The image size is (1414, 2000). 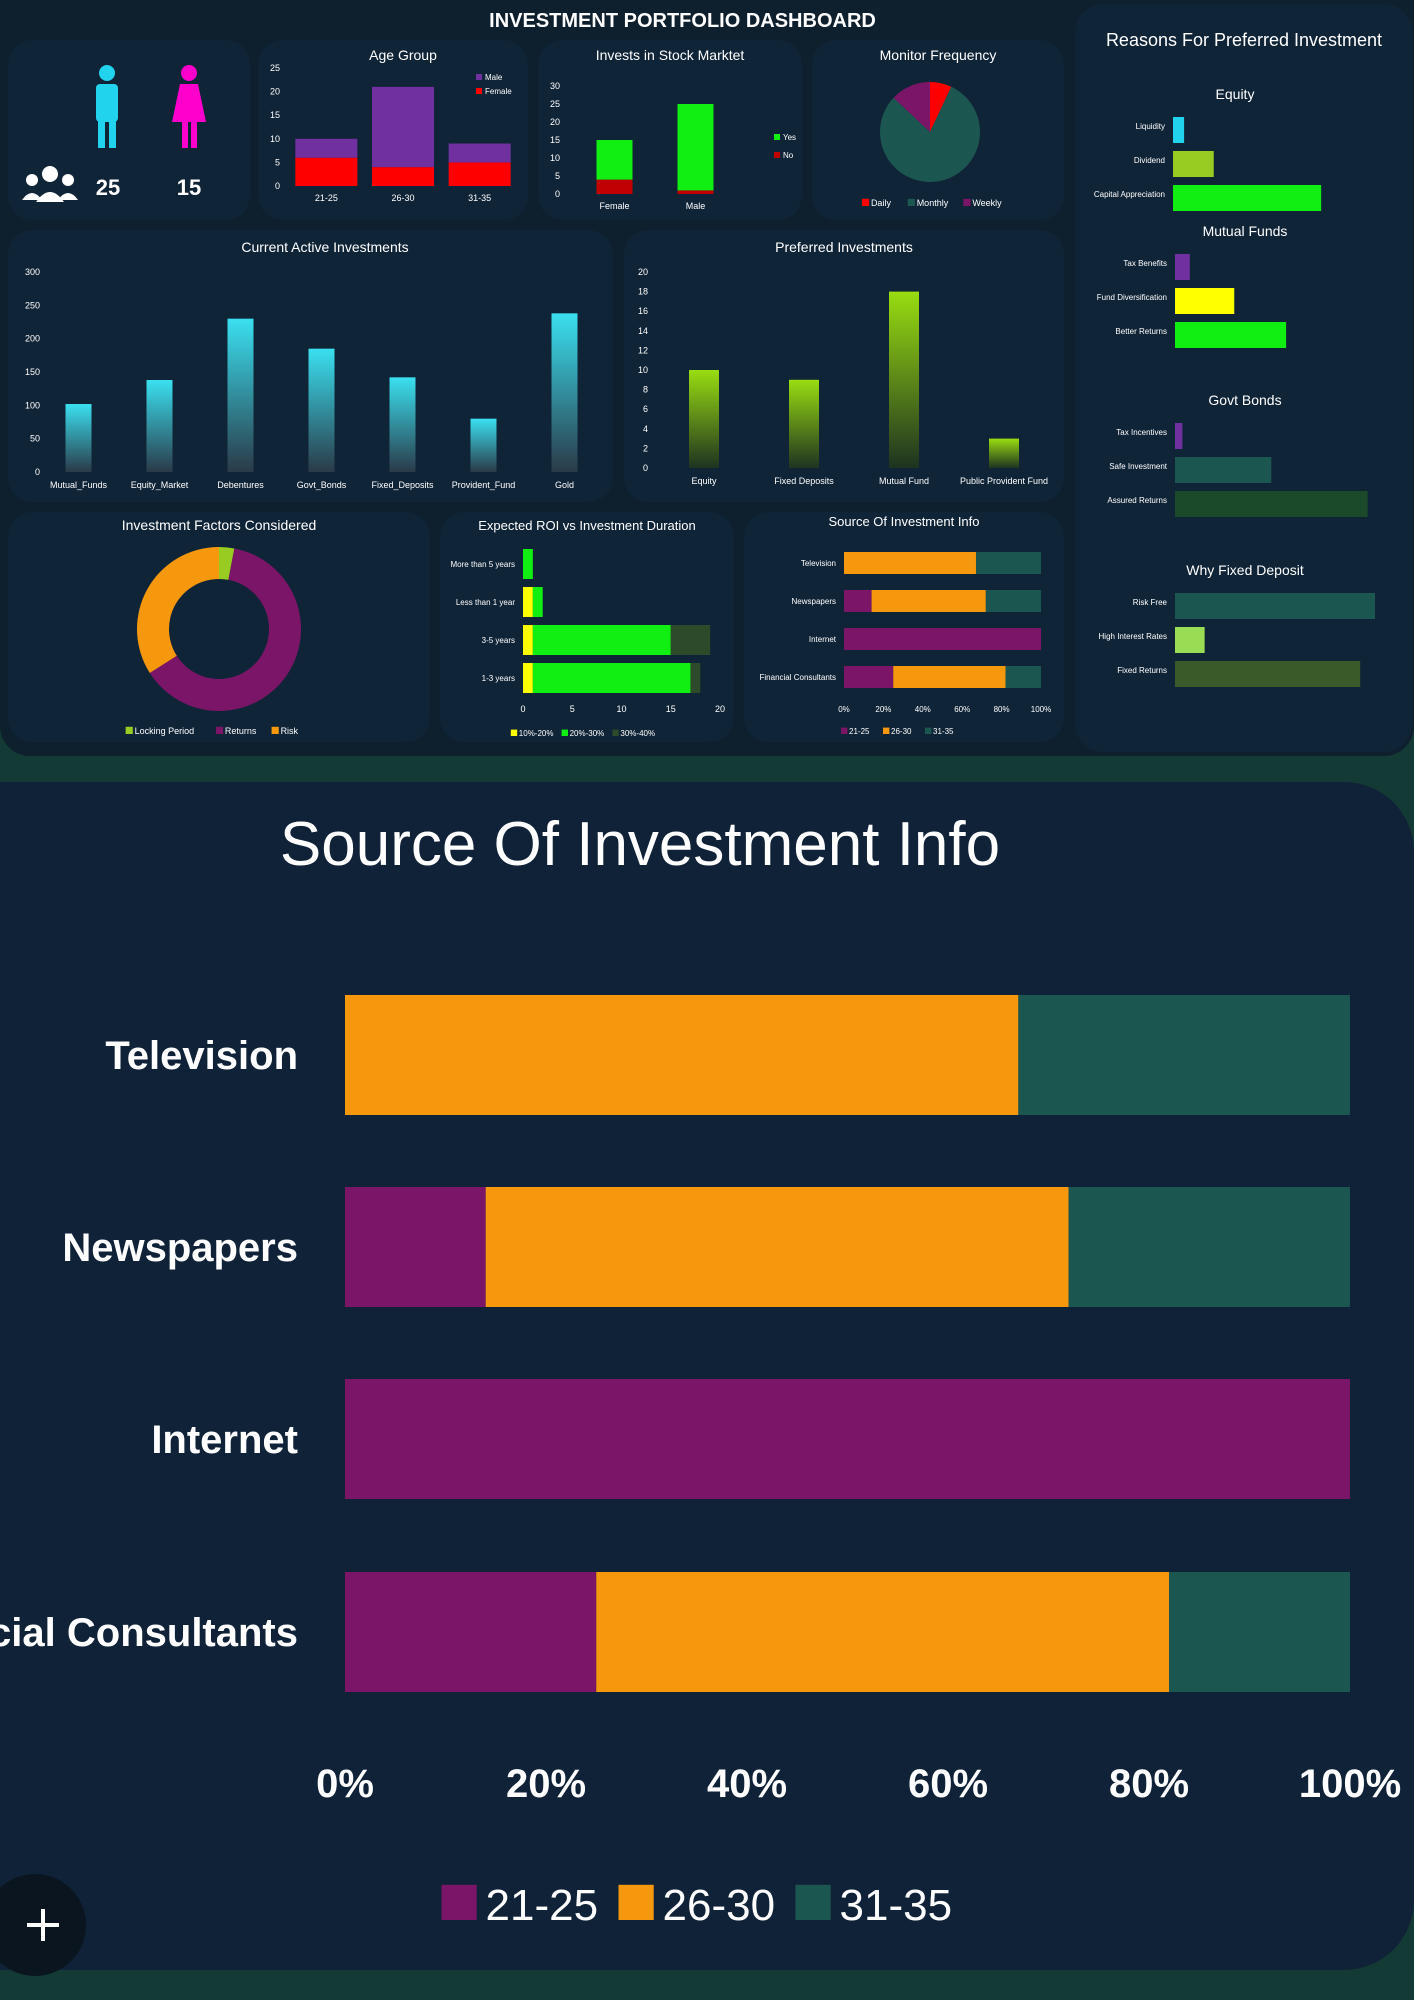 I want to click on reasons-title: Reasons For Preferred Investment, so click(x=1244, y=40).